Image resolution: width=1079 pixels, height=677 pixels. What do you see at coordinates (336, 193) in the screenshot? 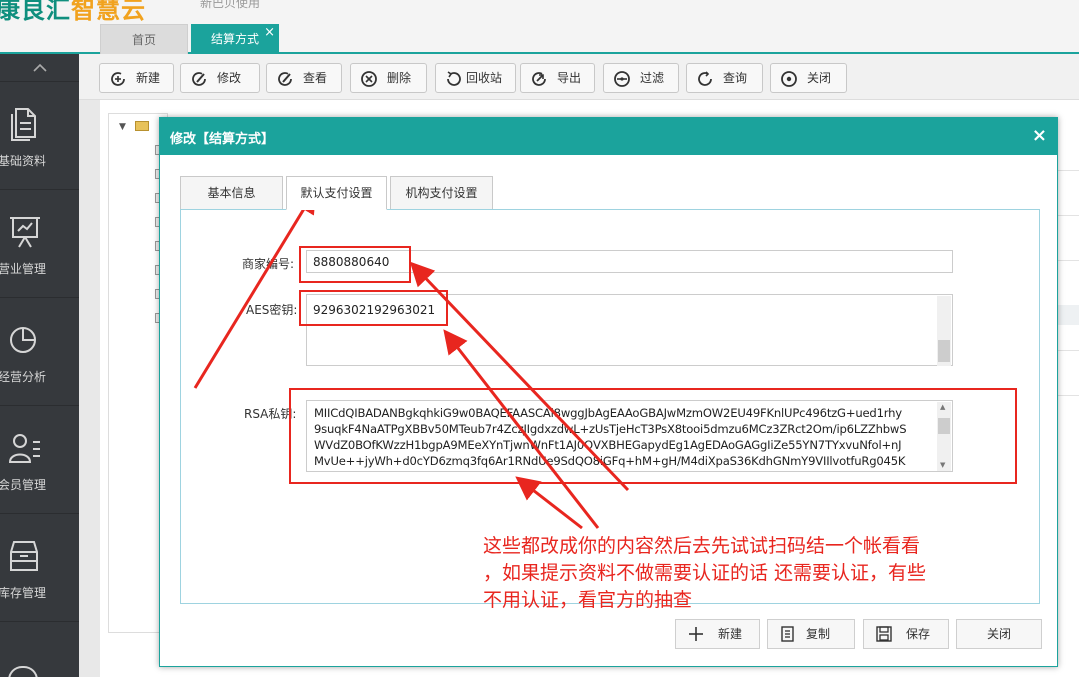
I see `tab-default-payment: 默认支付设置` at bounding box center [336, 193].